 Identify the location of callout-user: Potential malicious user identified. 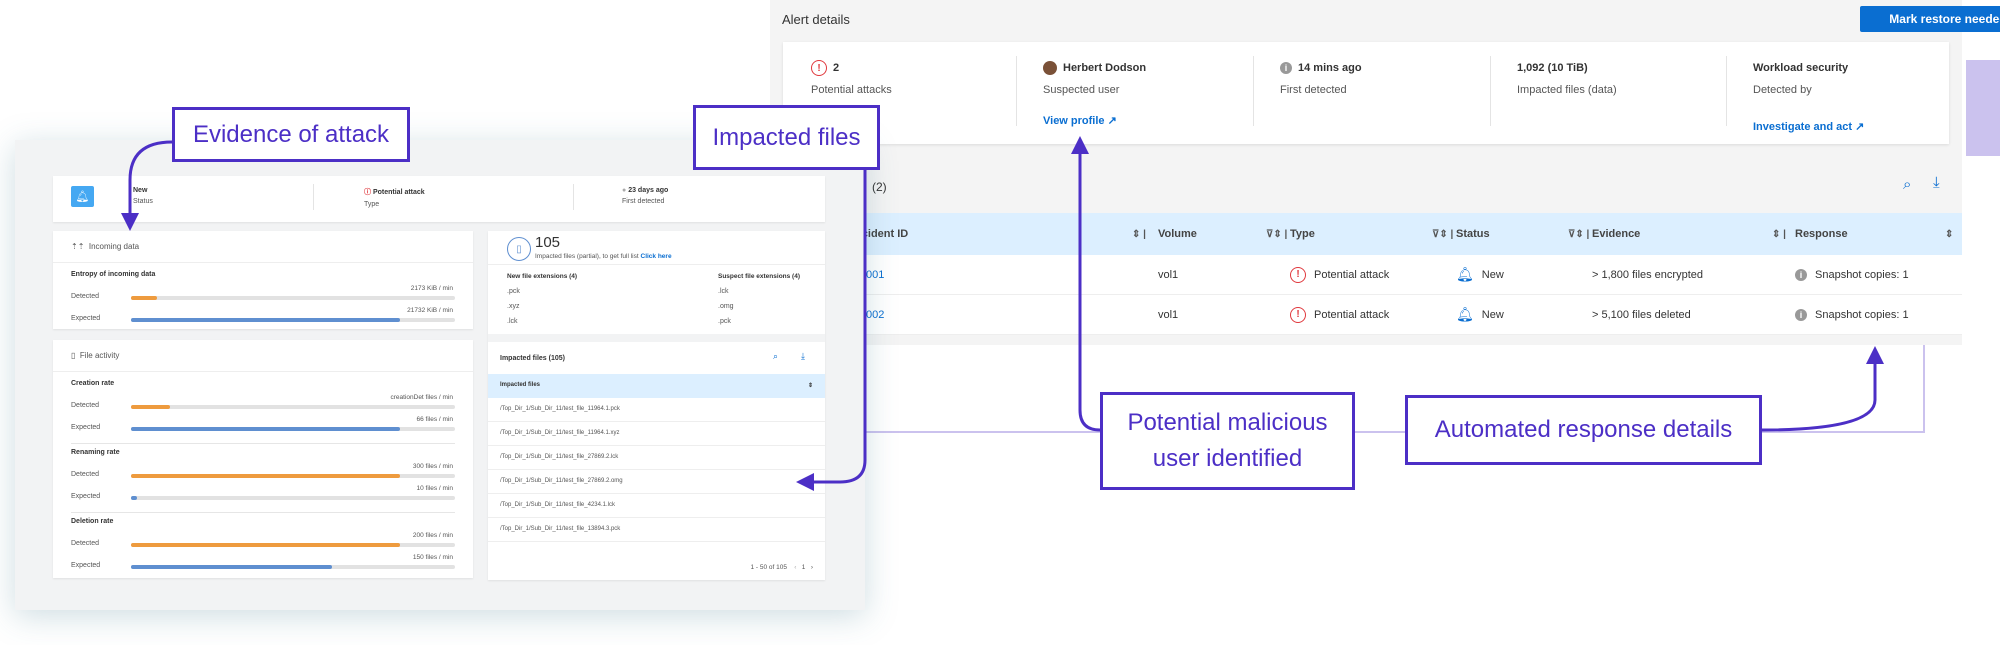
(1227, 441).